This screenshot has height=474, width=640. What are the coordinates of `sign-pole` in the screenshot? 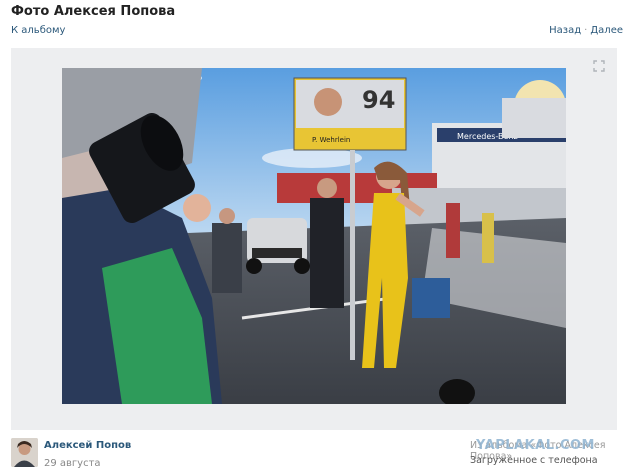 It's located at (352, 255).